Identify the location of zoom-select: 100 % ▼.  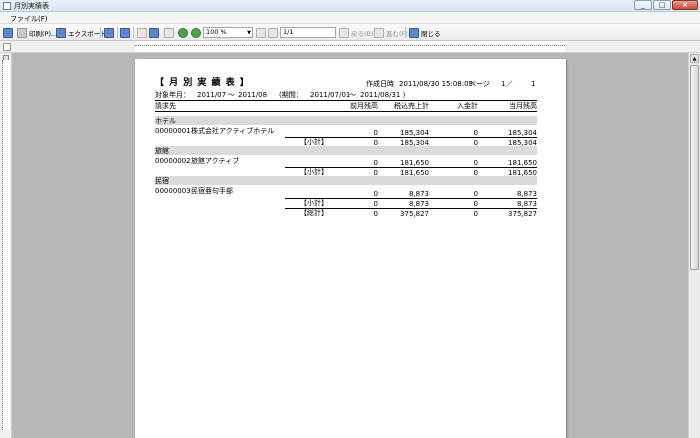
(228, 32).